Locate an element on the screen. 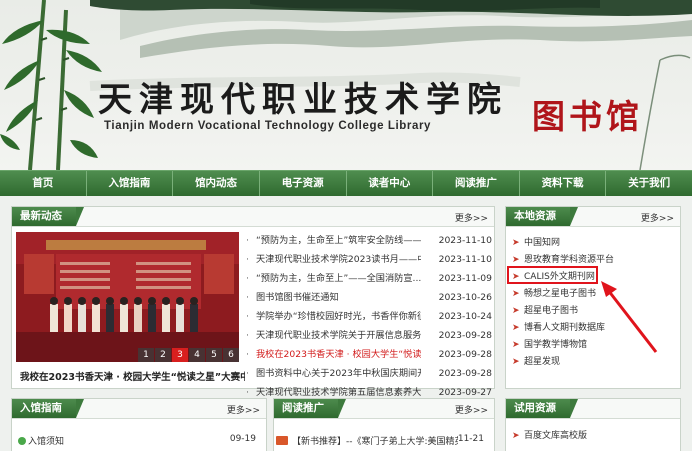 The image size is (692, 451). pager-page-1: 1 is located at coordinates (146, 355).